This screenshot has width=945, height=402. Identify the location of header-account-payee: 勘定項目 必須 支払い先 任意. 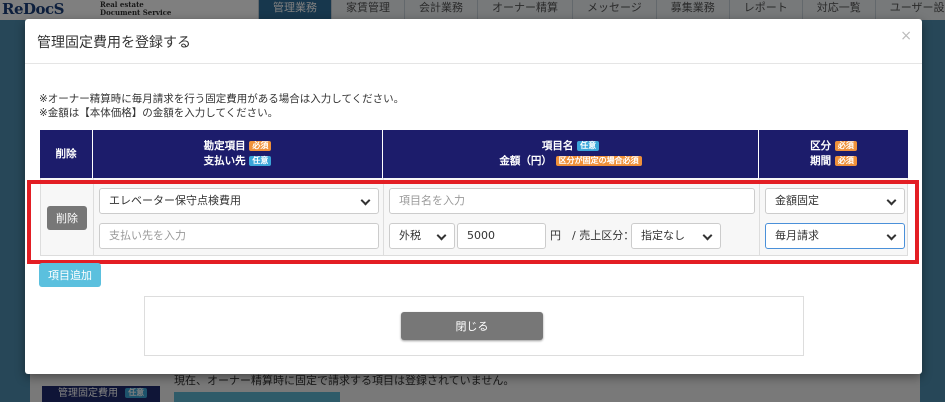
(238, 154).